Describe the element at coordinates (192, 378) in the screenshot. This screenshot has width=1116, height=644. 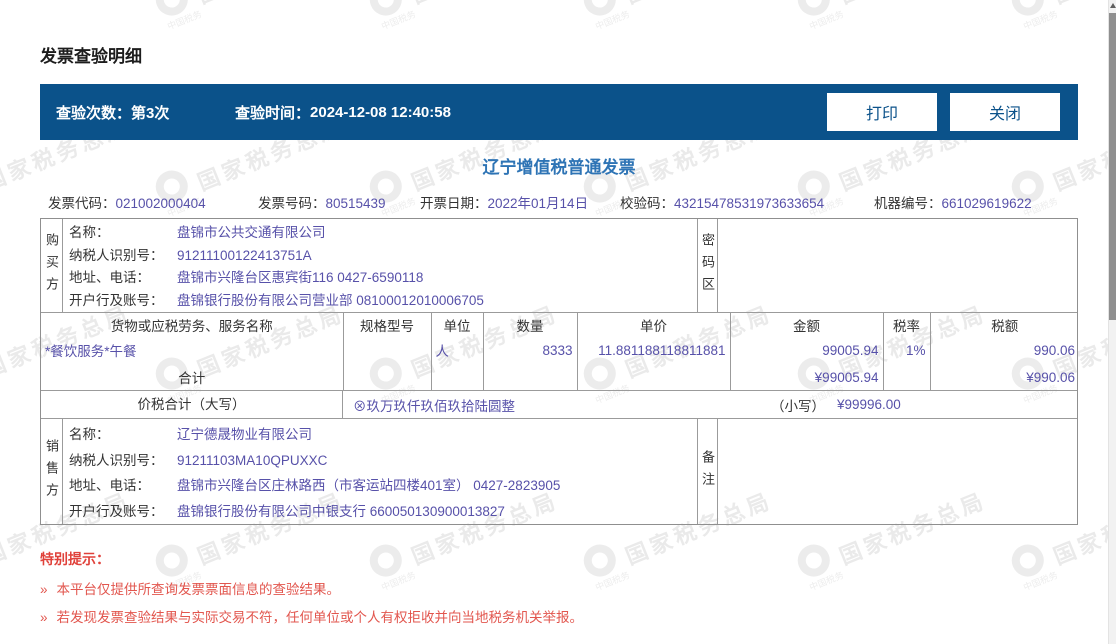
I see `total-label: 合计` at that location.